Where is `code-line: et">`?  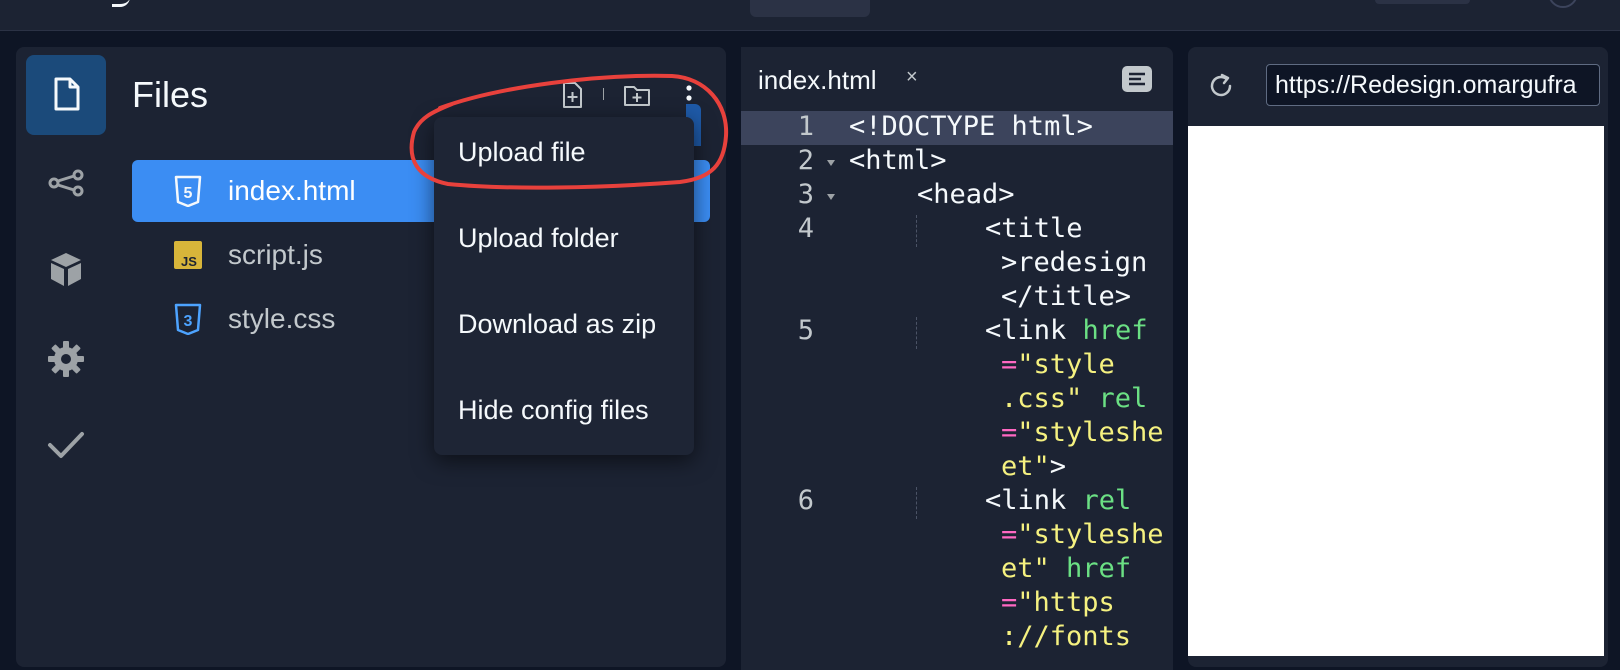 code-line: et"> is located at coordinates (1033, 466).